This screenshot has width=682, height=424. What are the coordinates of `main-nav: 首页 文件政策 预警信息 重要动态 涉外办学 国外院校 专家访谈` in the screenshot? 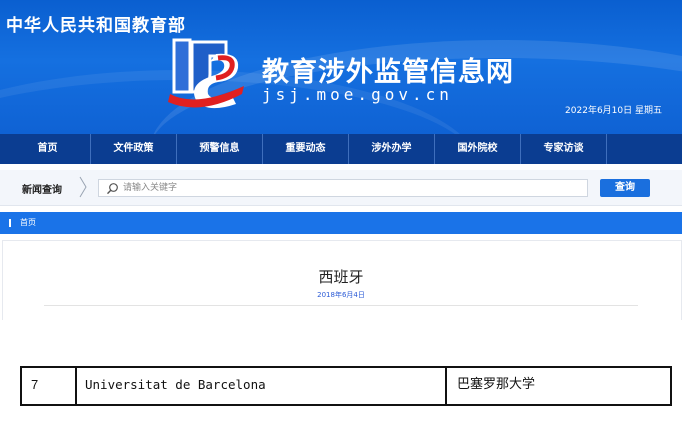 It's located at (341, 149).